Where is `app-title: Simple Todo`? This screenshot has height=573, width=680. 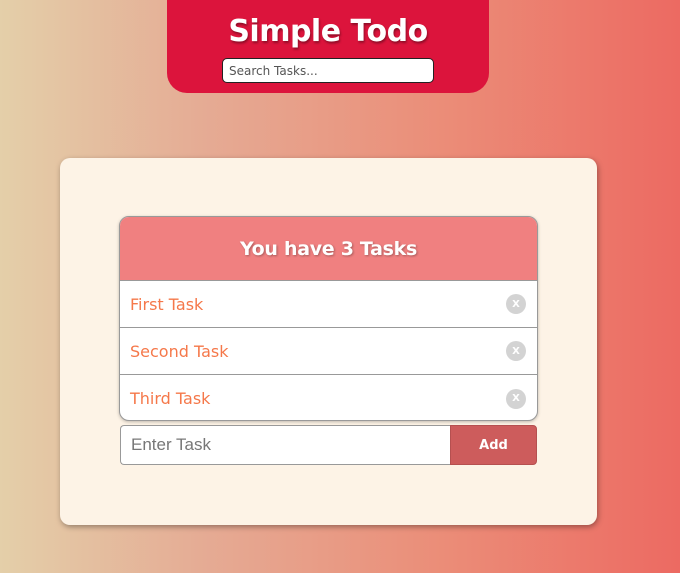 app-title: Simple Todo is located at coordinates (328, 31).